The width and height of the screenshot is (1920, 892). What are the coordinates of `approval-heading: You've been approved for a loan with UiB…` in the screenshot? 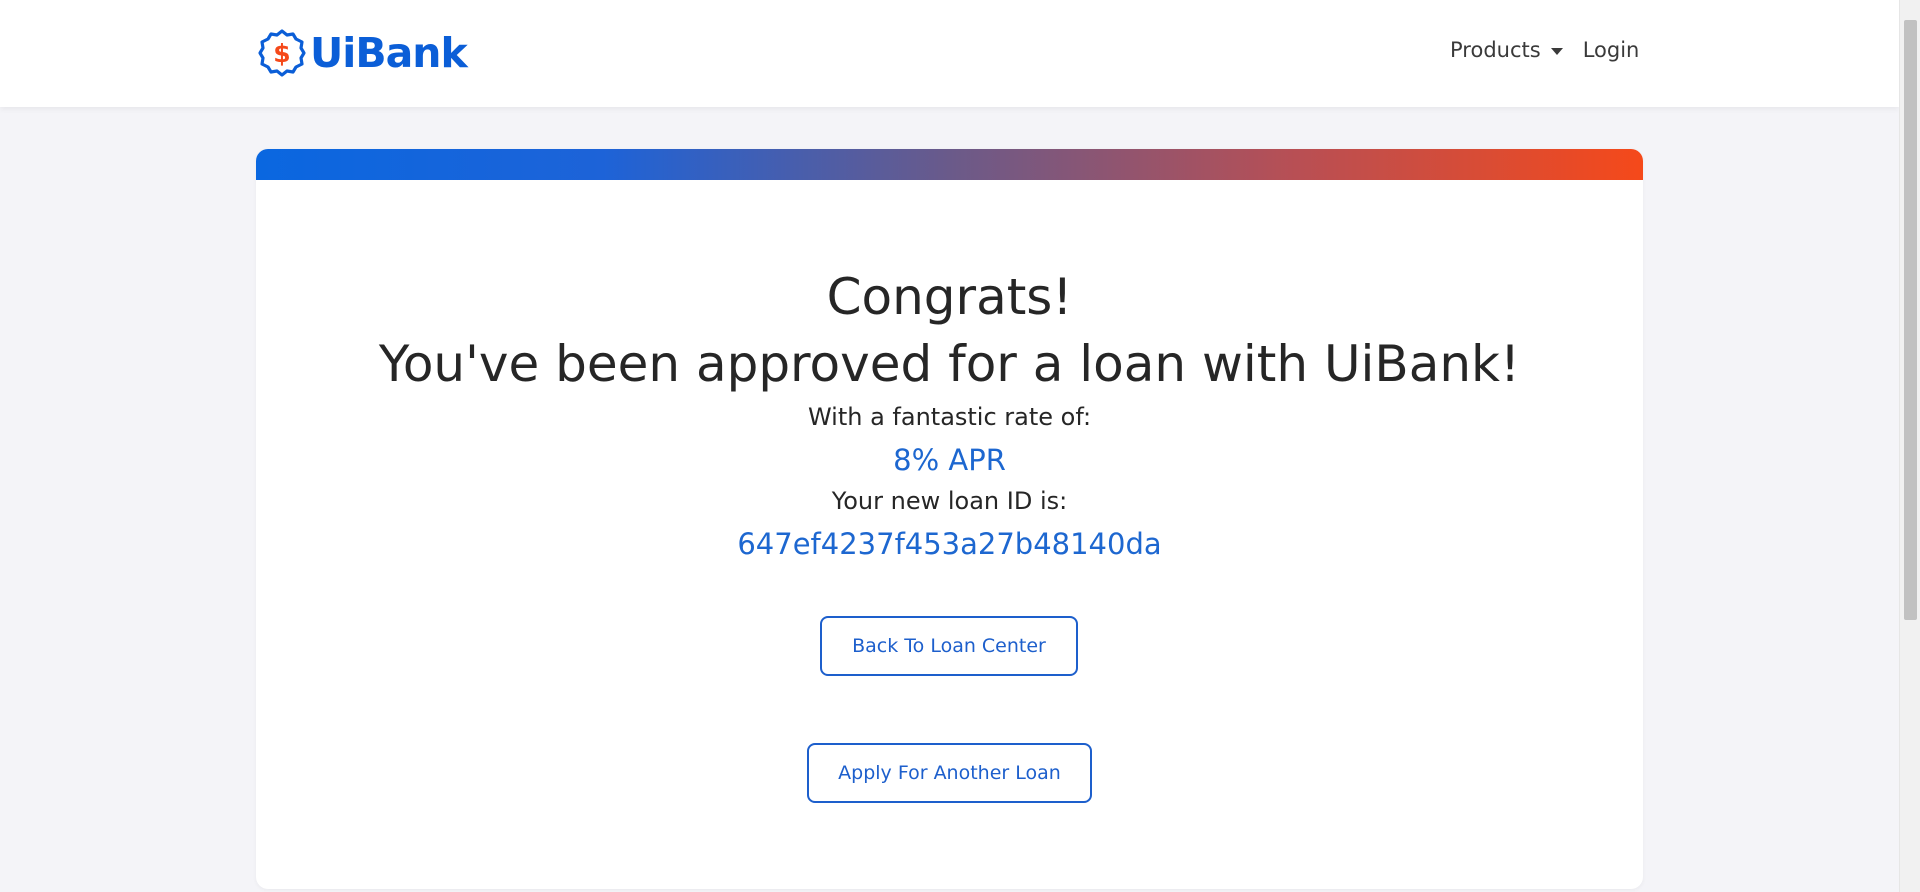 It's located at (949, 364).